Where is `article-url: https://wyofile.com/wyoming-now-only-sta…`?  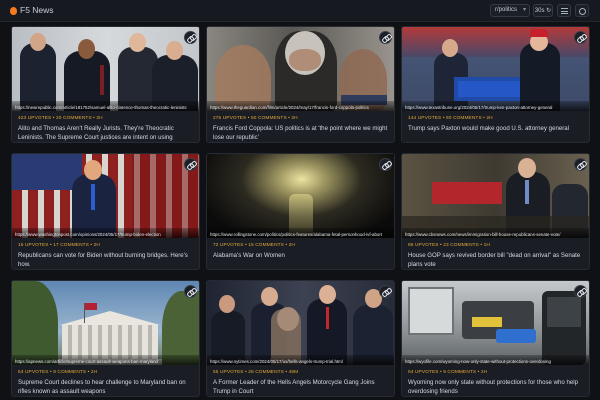 article-url: https://wyofile.com/wyoming-now-only-sta… is located at coordinates (478, 361).